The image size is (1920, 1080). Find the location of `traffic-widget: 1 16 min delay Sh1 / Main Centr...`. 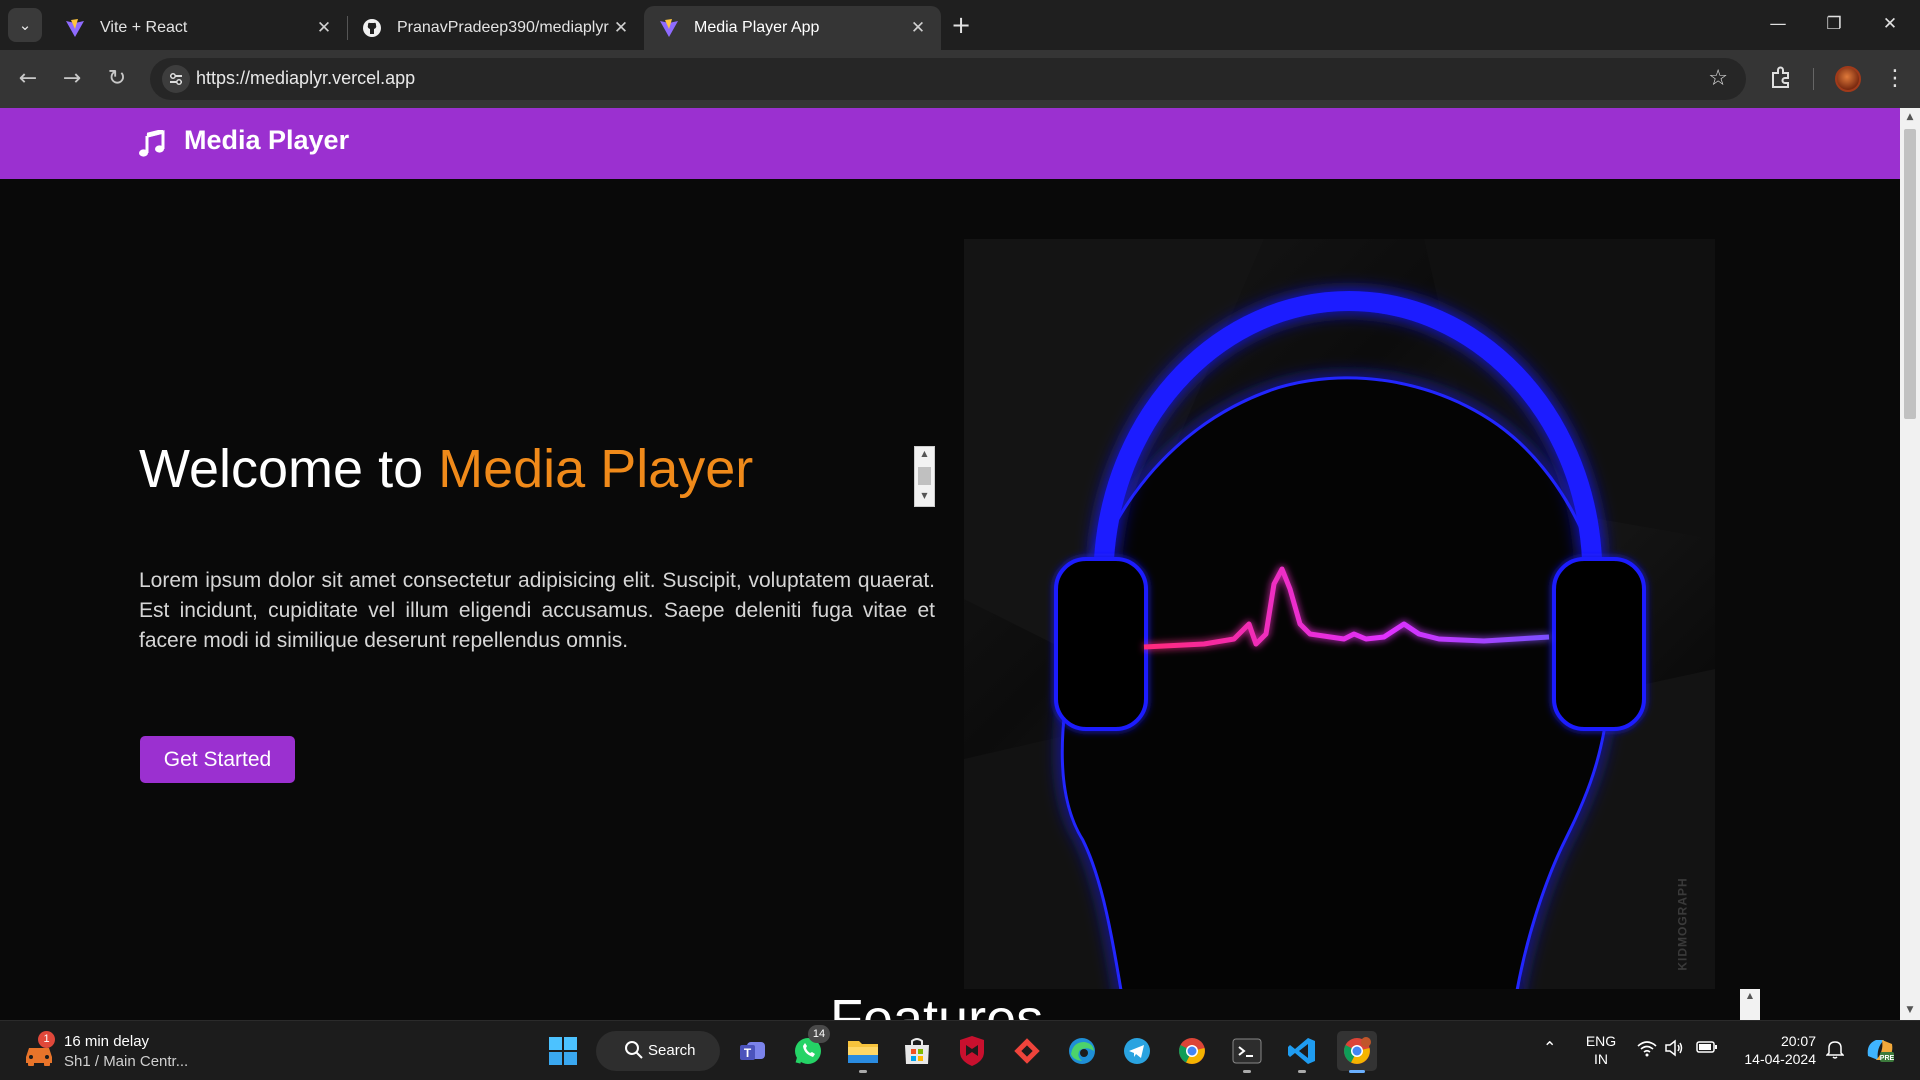

traffic-widget: 1 16 min delay Sh1 / Main Centr... is located at coordinates (112, 1051).